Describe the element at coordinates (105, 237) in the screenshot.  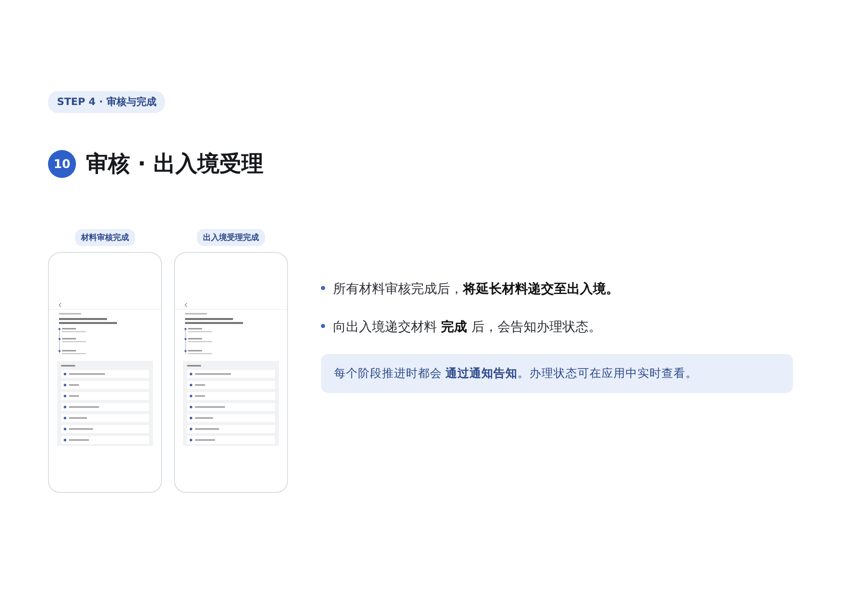
I see `phone-label: 材料审核完成` at that location.